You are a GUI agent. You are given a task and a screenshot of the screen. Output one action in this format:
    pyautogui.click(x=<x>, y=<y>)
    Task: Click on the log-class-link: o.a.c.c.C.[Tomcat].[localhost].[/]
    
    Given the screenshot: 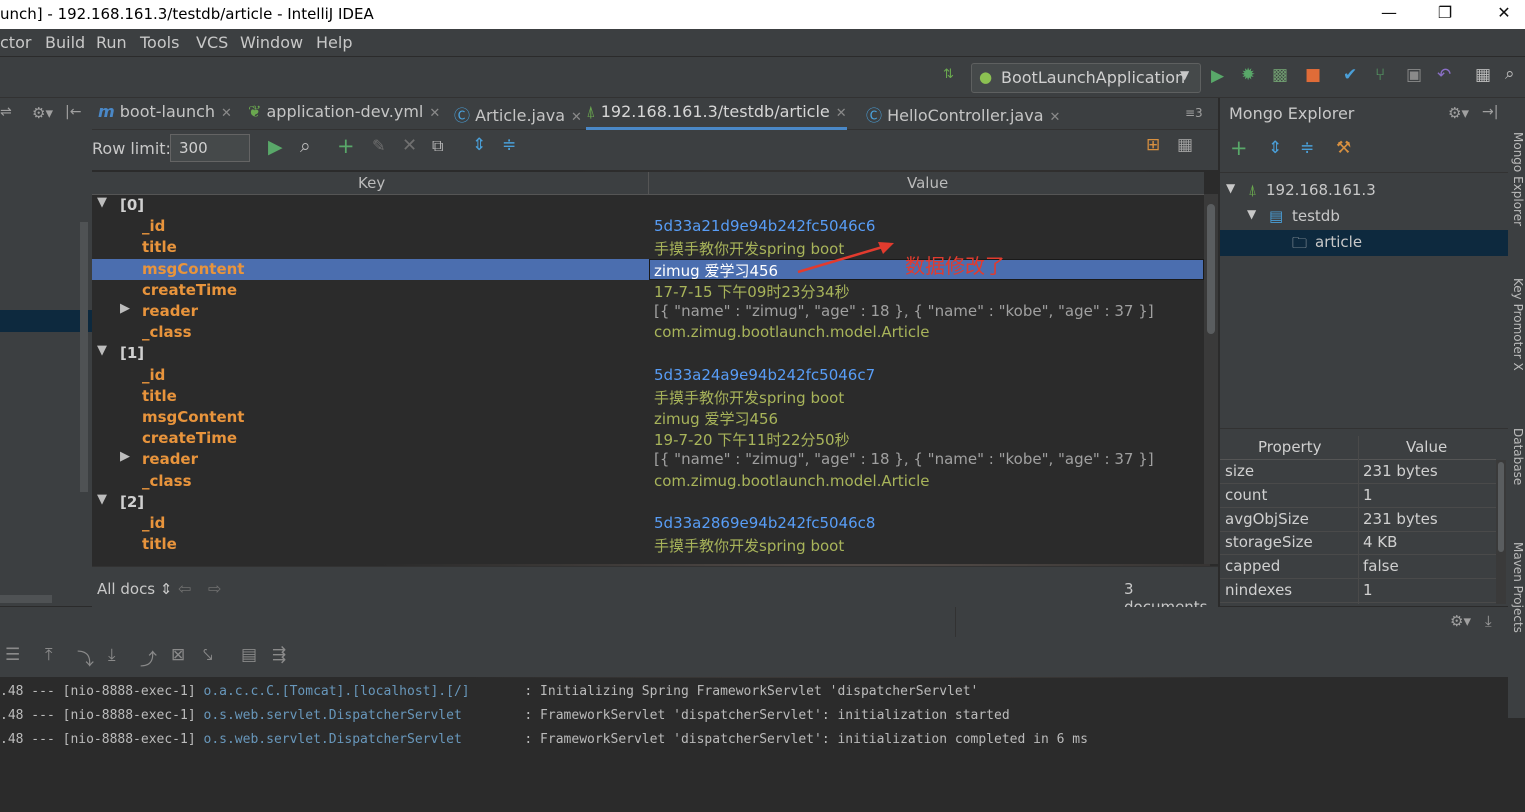 What is the action you would take?
    pyautogui.click(x=360, y=691)
    